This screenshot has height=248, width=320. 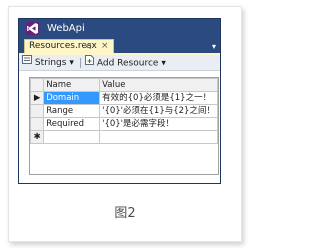 I want to click on row-header-corner, so click(x=37, y=85).